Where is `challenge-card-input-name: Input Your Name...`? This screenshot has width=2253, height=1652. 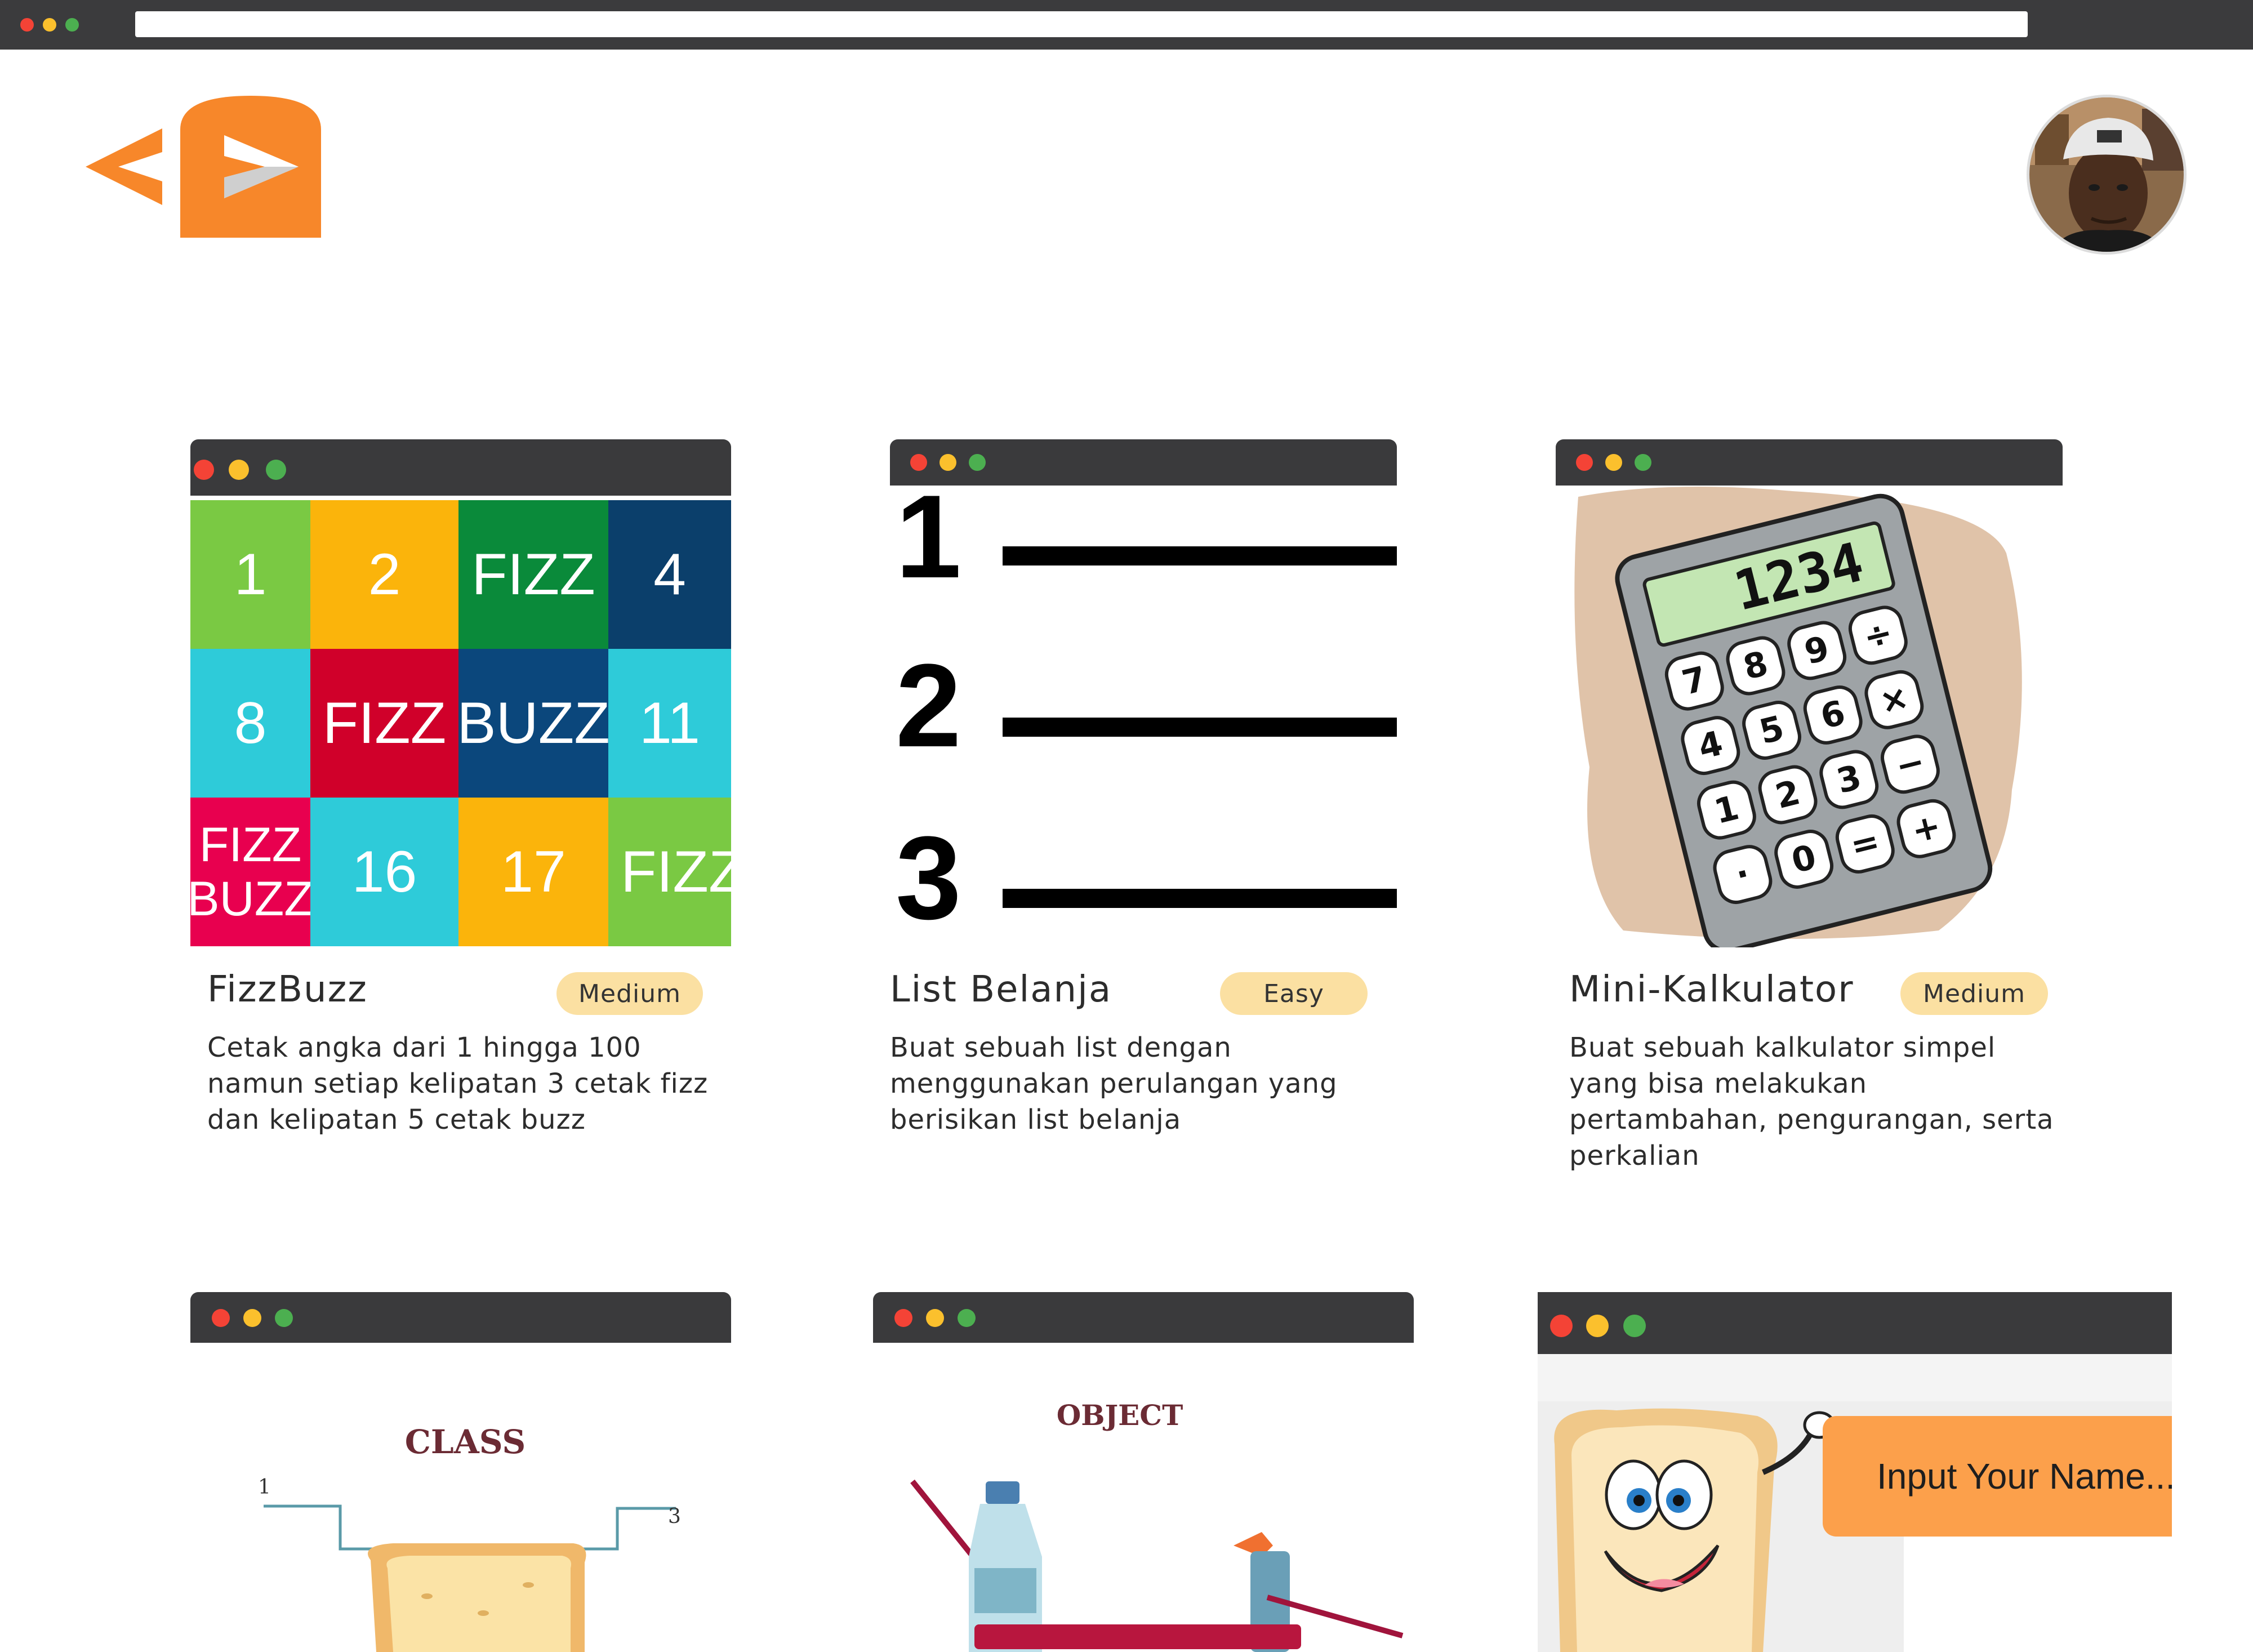 challenge-card-input-name: Input Your Name... is located at coordinates (1855, 1472).